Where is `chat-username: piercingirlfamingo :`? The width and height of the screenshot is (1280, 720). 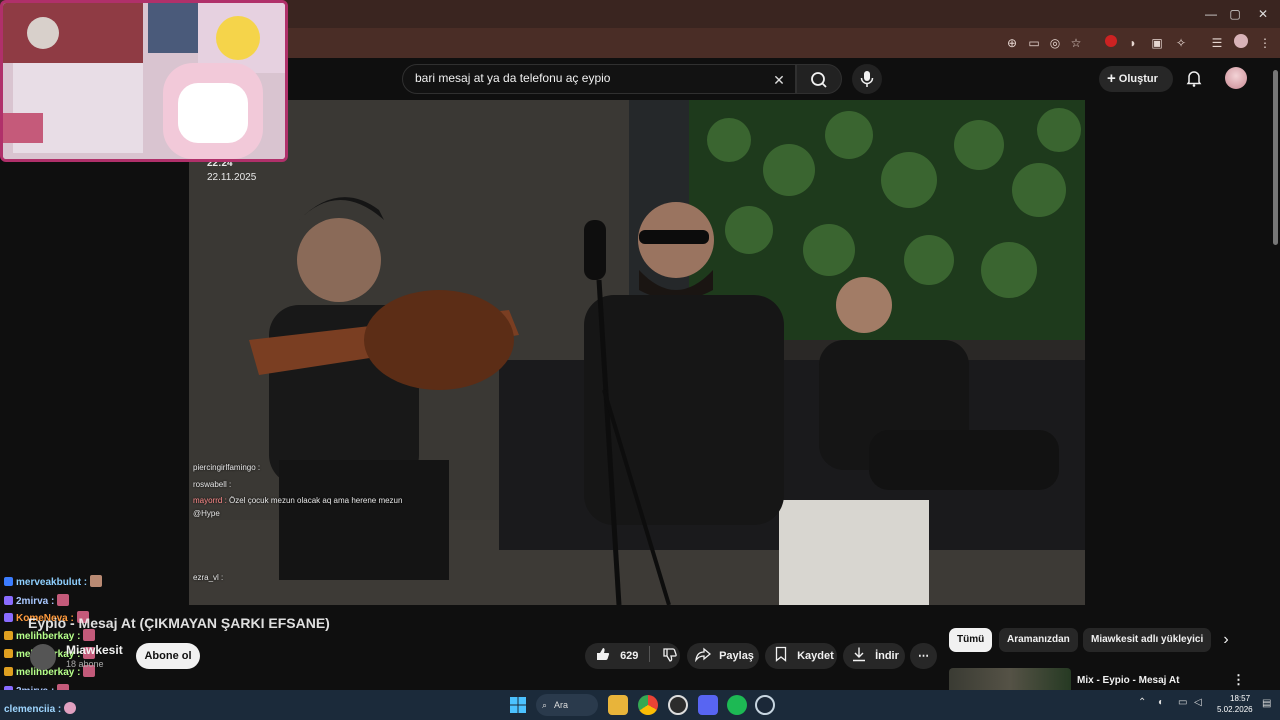 chat-username: piercingirlfamingo : is located at coordinates (227, 467).